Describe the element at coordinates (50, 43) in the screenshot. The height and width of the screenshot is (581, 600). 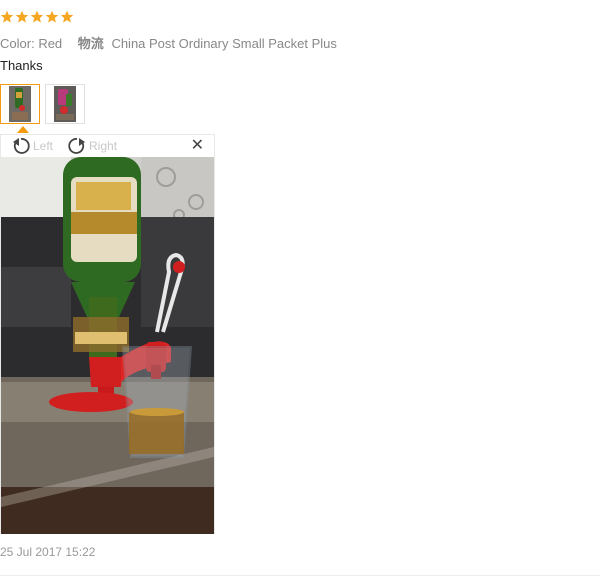
I see `color-value: Red` at that location.